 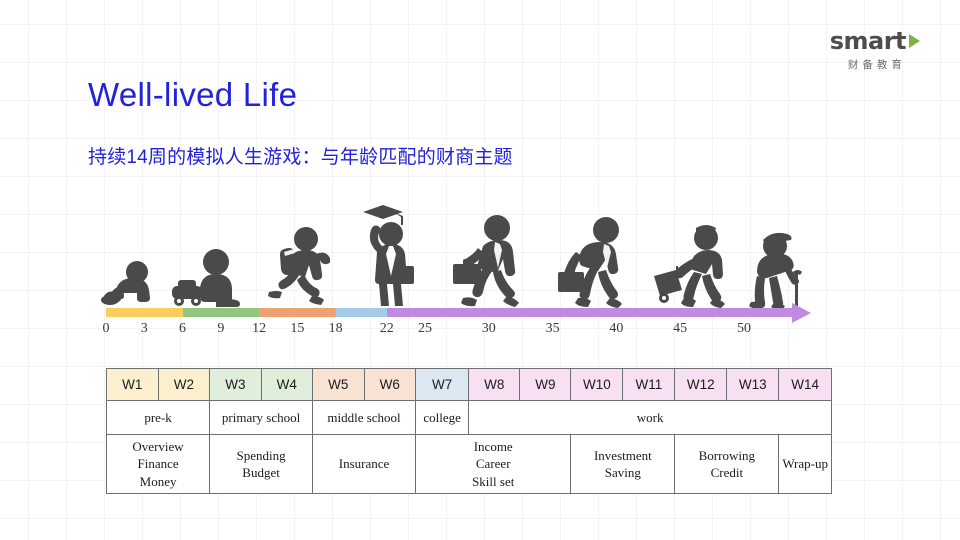 I want to click on timeline-segment-college, so click(x=361, y=312).